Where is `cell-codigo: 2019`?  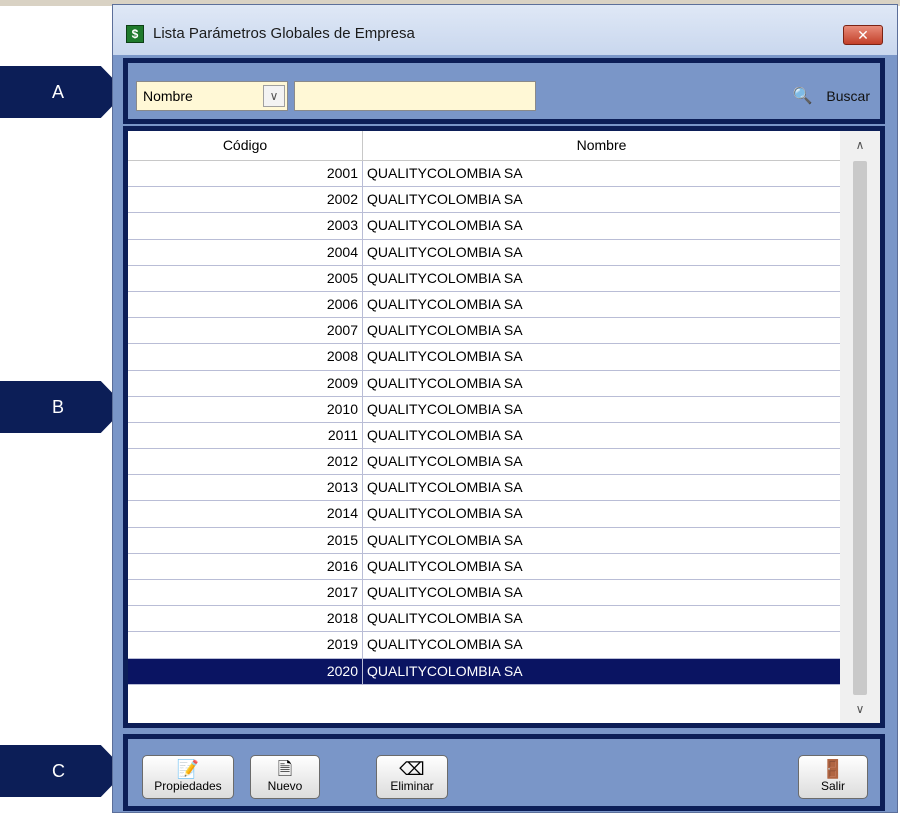
cell-codigo: 2019 is located at coordinates (245, 645).